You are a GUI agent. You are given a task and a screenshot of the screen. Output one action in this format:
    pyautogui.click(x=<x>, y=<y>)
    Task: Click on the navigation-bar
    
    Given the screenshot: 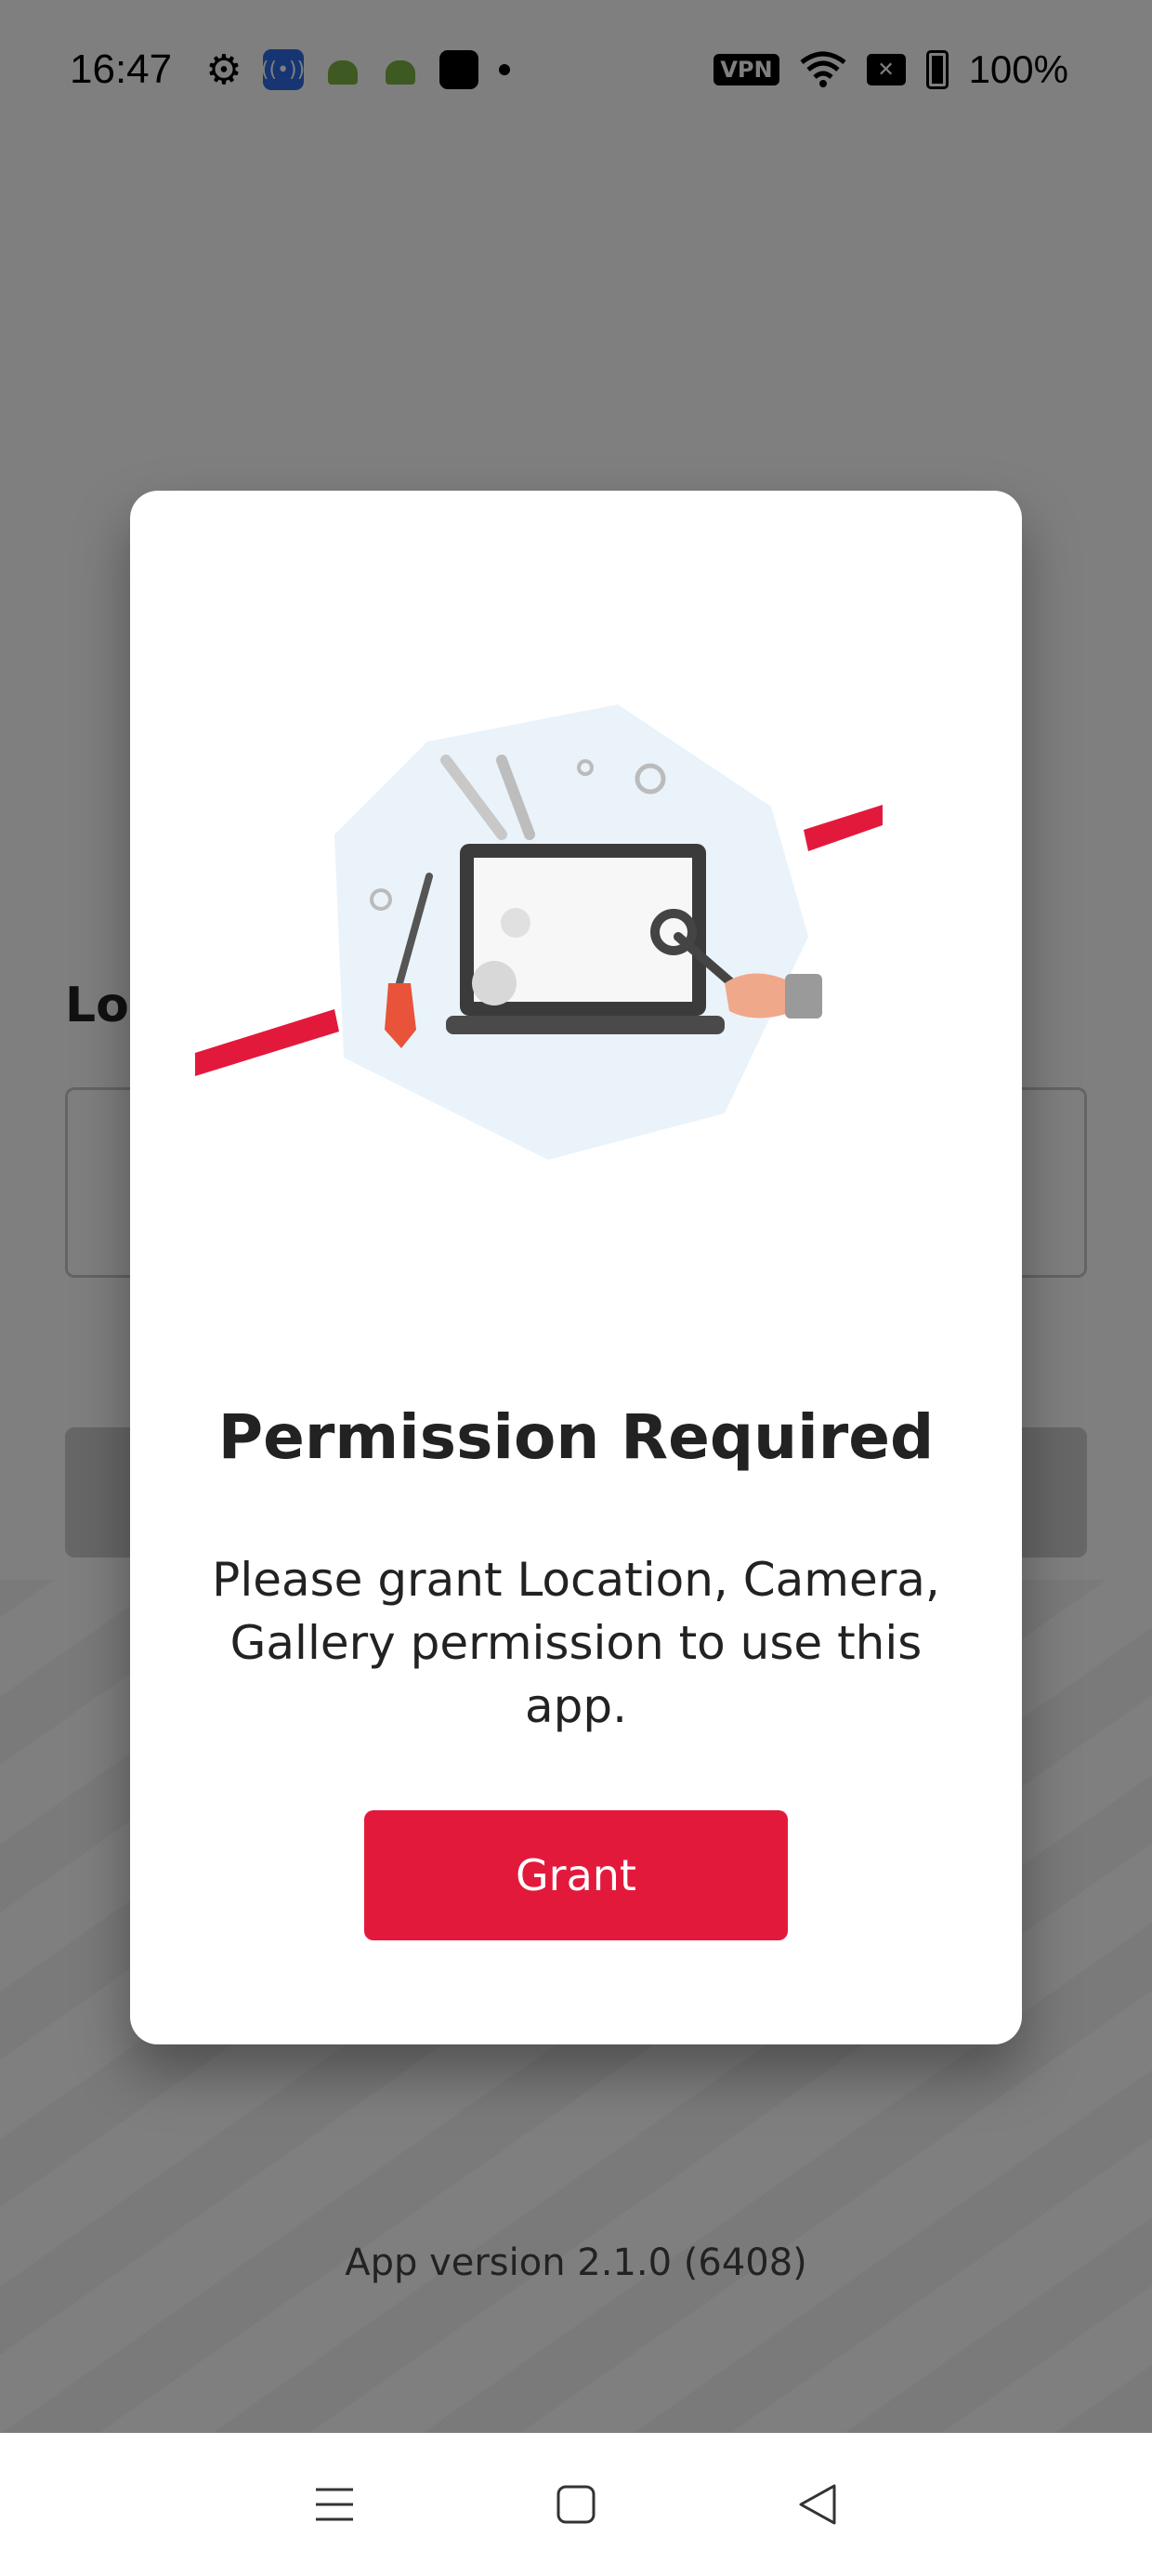 What is the action you would take?
    pyautogui.click(x=576, y=2504)
    